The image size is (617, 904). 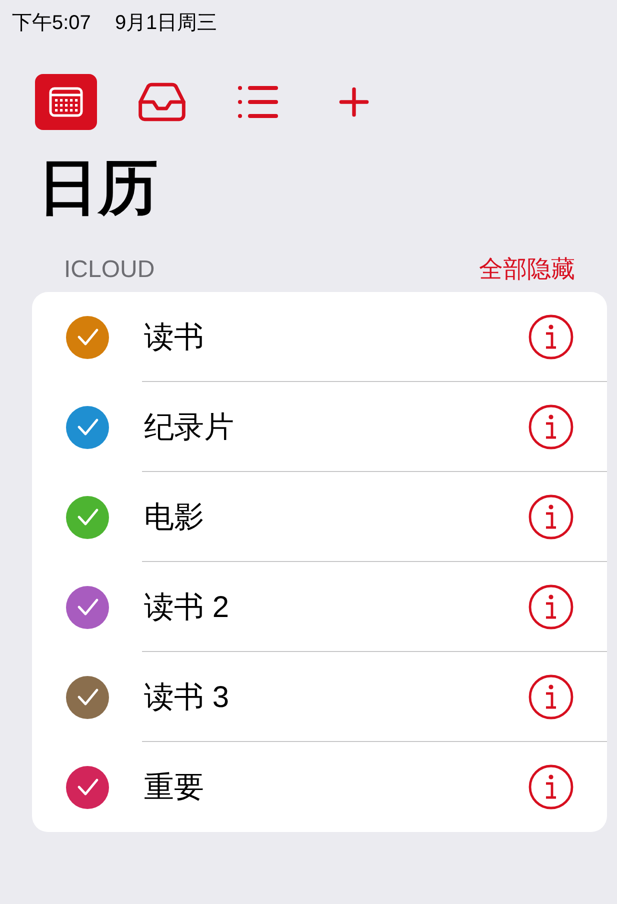 I want to click on calendar-name: 读书 3, so click(x=336, y=697).